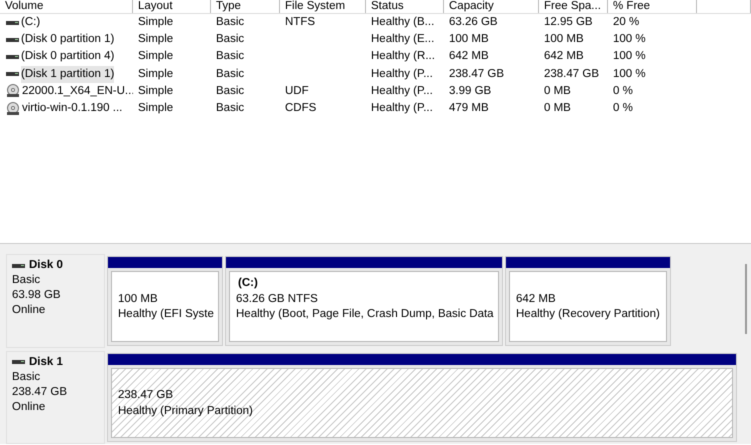 This screenshot has height=445, width=751. Describe the element at coordinates (172, 6) in the screenshot. I see `column-header: Layout` at that location.